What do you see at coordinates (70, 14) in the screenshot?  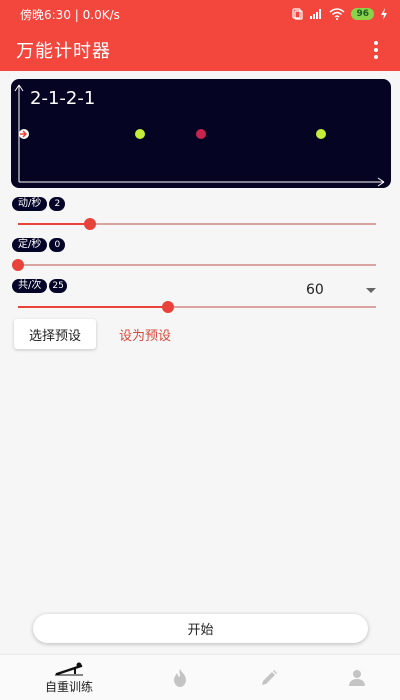 I see `status-time: 傍晚6:30 | 0.0K/s` at bounding box center [70, 14].